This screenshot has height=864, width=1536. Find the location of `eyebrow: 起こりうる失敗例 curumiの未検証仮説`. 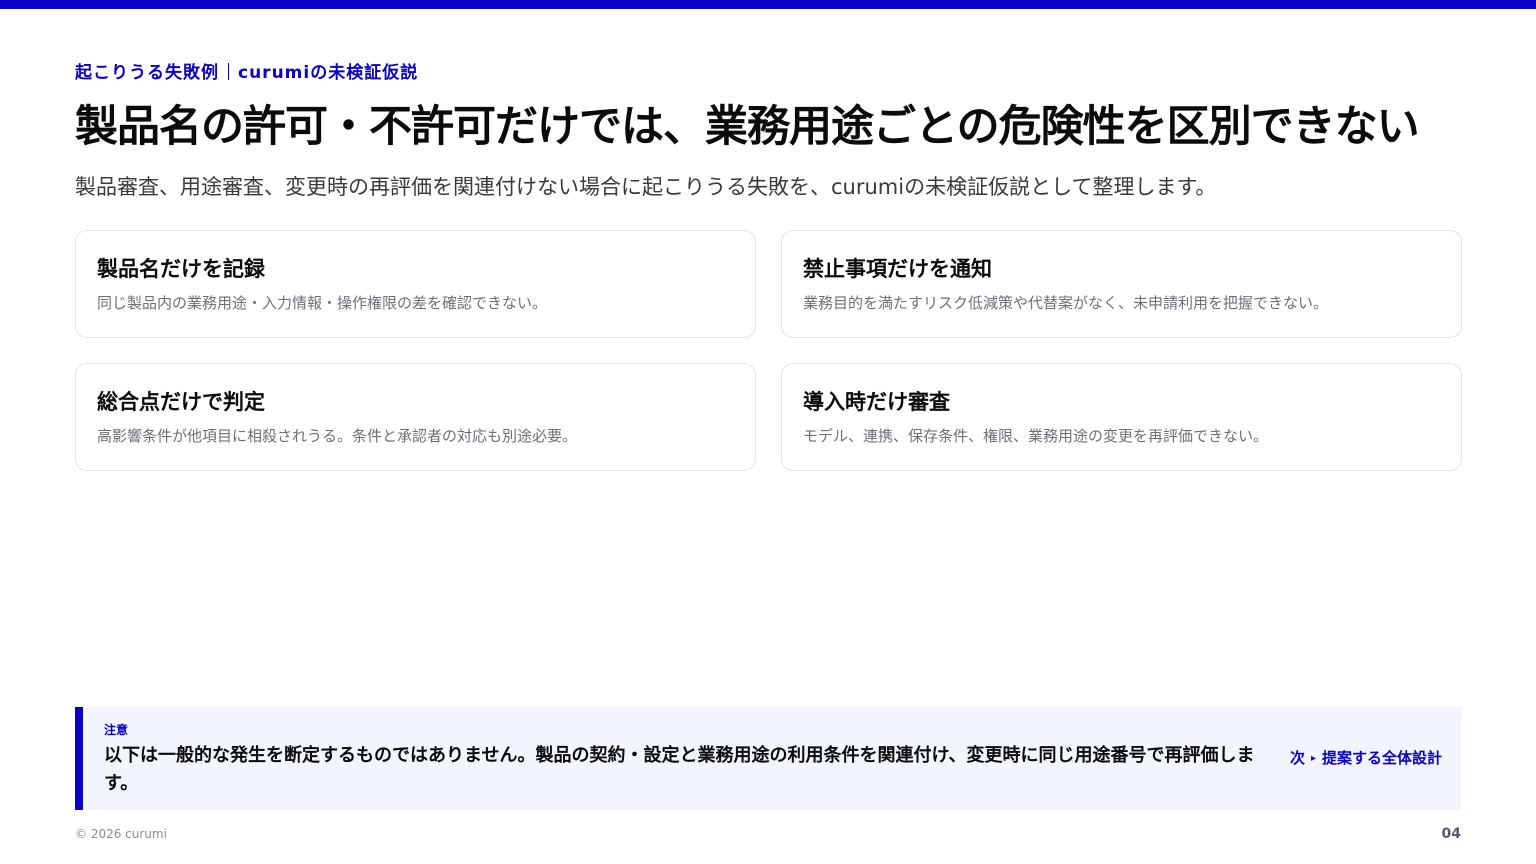

eyebrow: 起こりうる失敗例 curumiの未検証仮説 is located at coordinates (246, 70).